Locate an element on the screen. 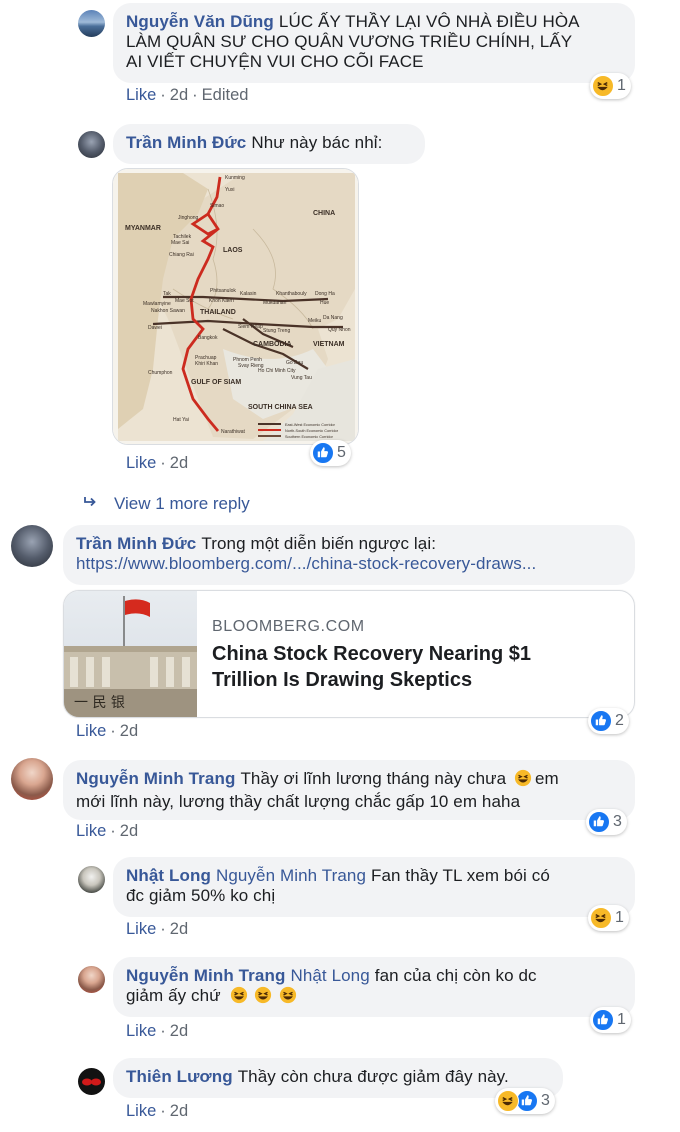 The image size is (680, 1132). comment-text: em is located at coordinates (547, 778).